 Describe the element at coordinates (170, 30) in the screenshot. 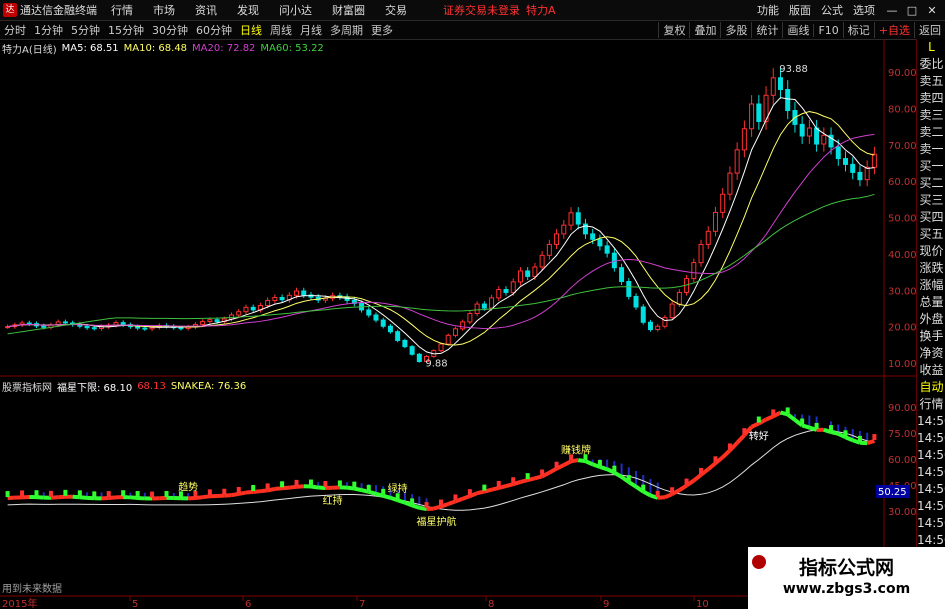

I see `period-4: 30分钟` at that location.